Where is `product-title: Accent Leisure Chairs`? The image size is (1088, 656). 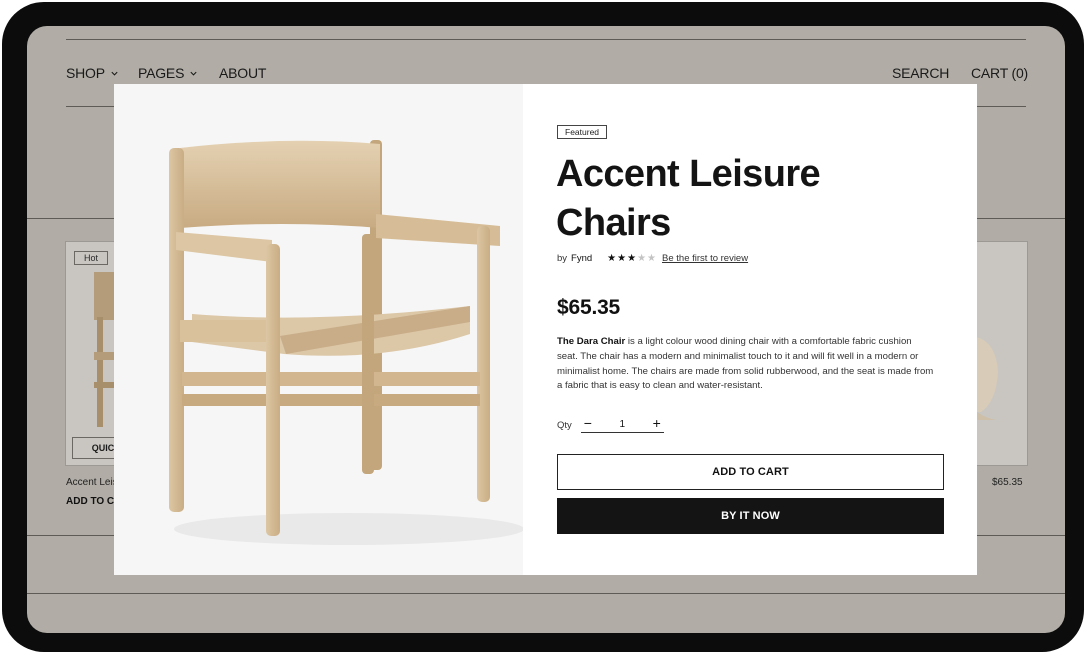 product-title: Accent Leisure Chairs is located at coordinates (688, 198).